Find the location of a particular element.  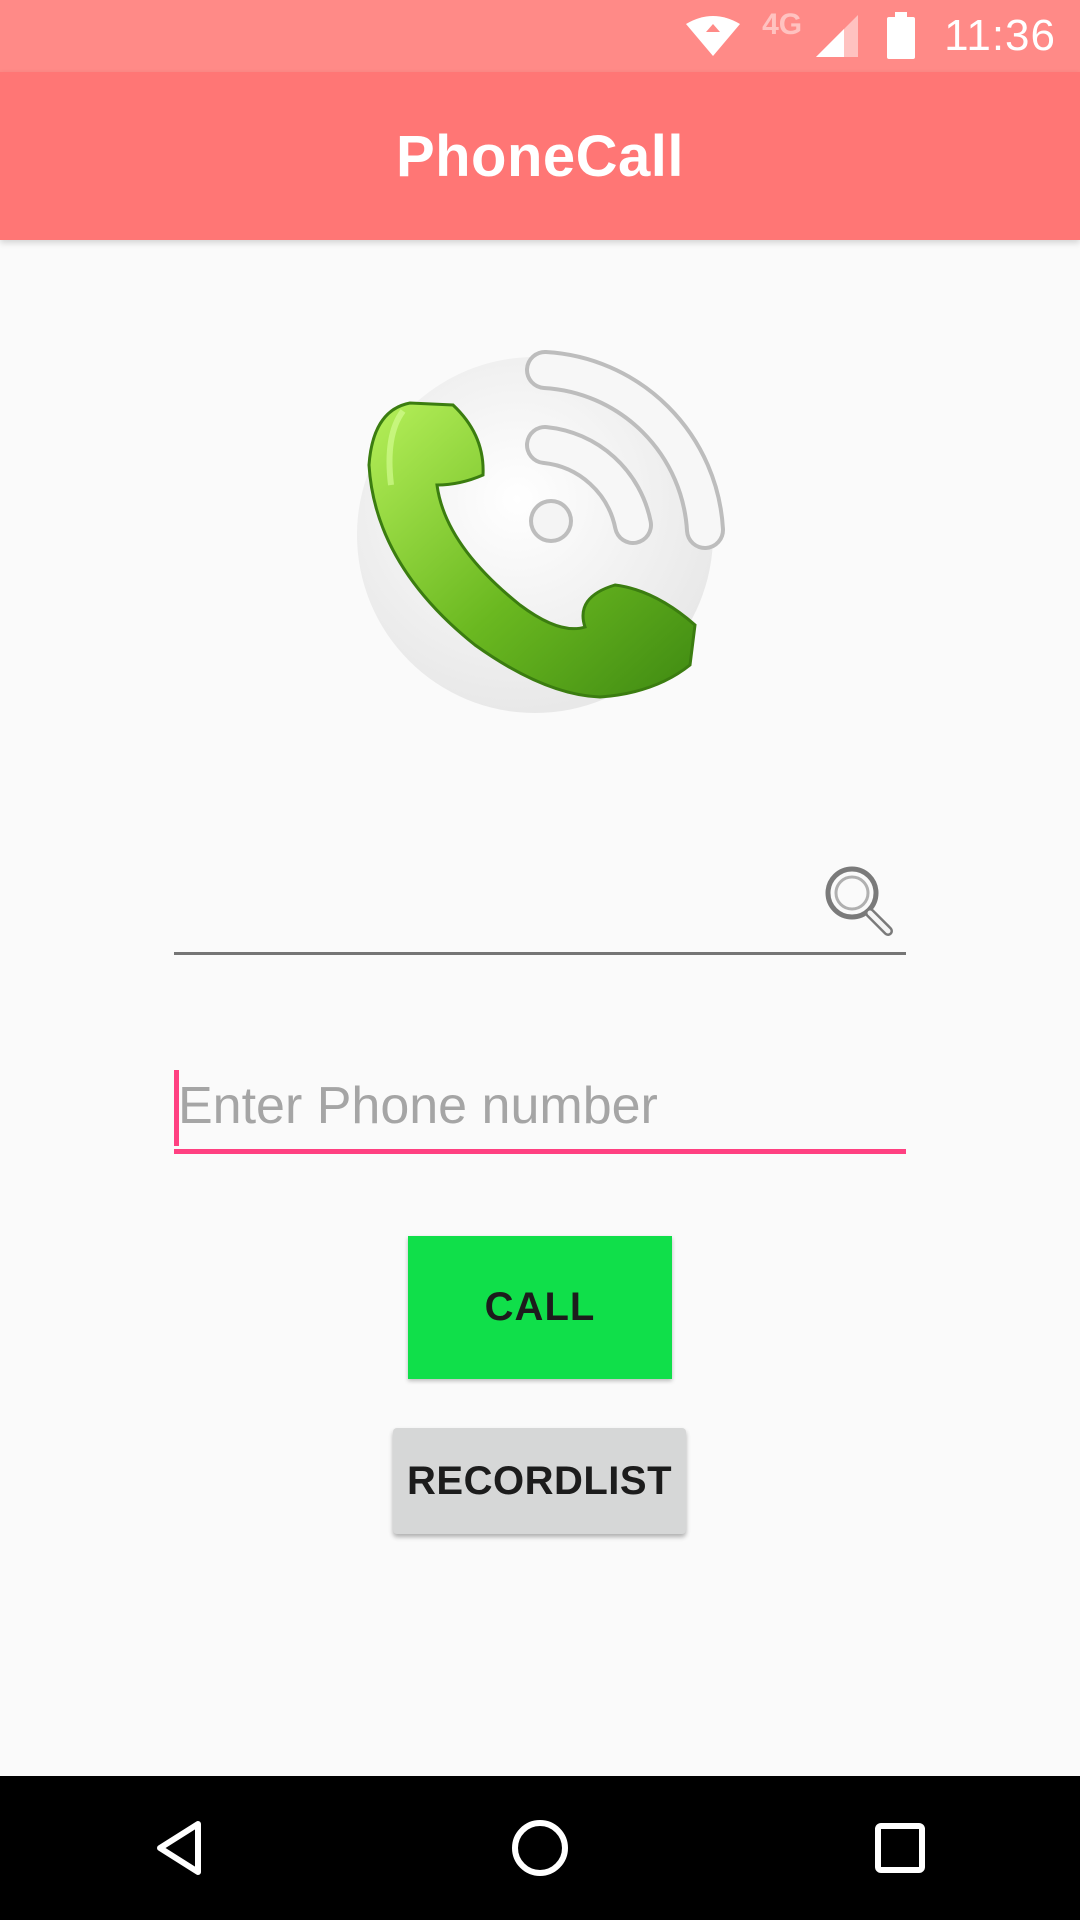

phone-number-input is located at coordinates (540, 1105).